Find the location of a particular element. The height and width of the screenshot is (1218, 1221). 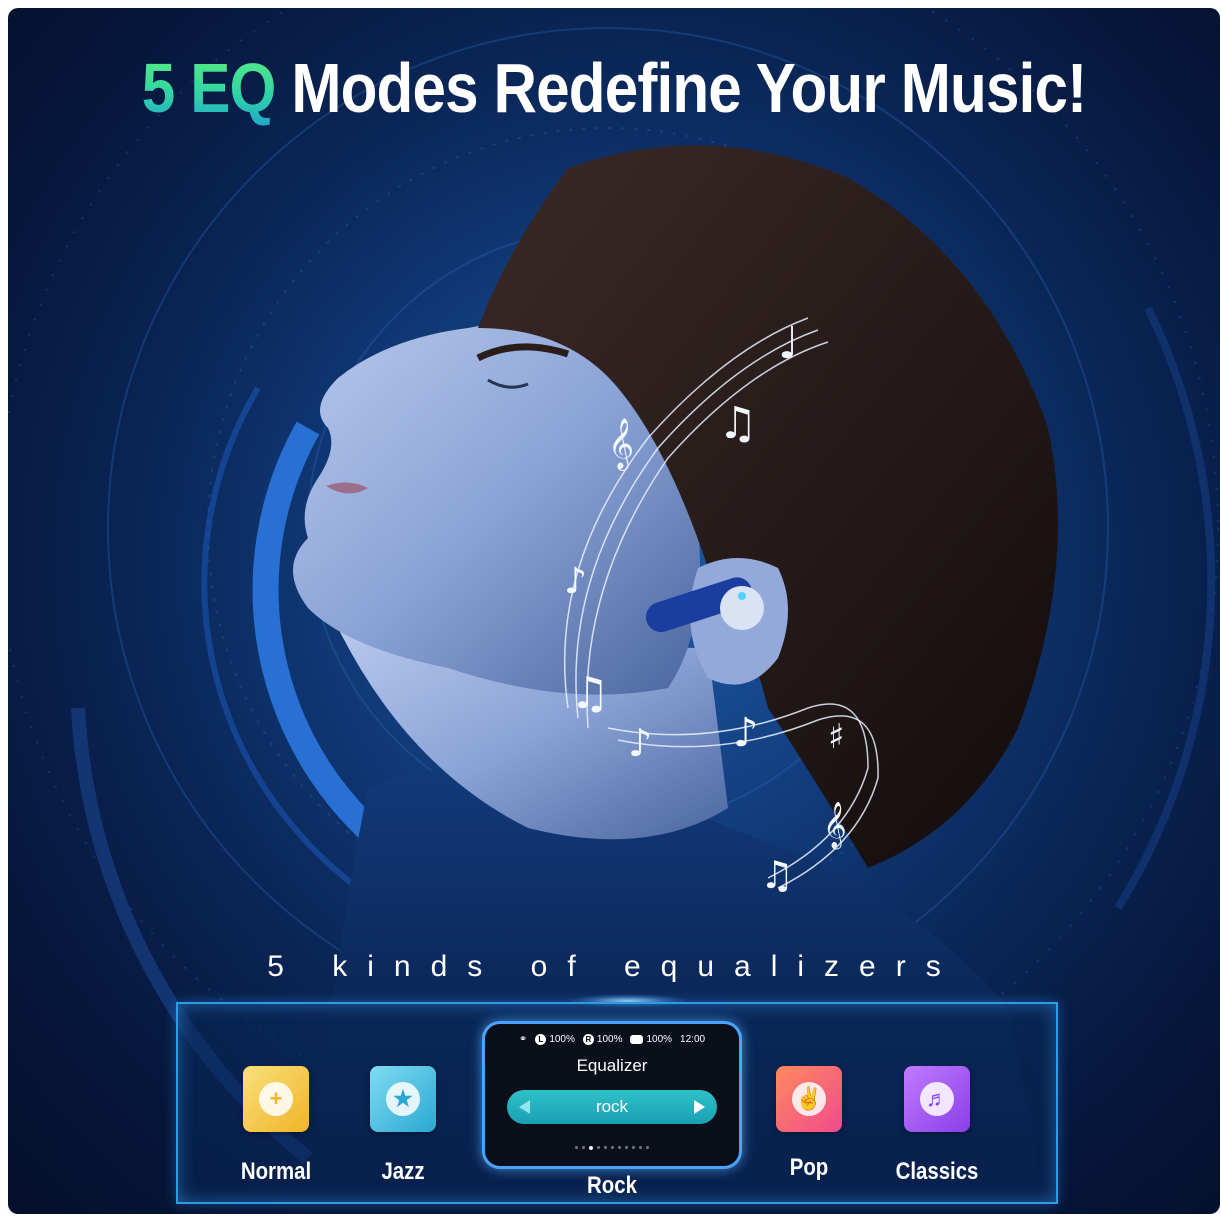

pop-tile: ✌ is located at coordinates (809, 1099).